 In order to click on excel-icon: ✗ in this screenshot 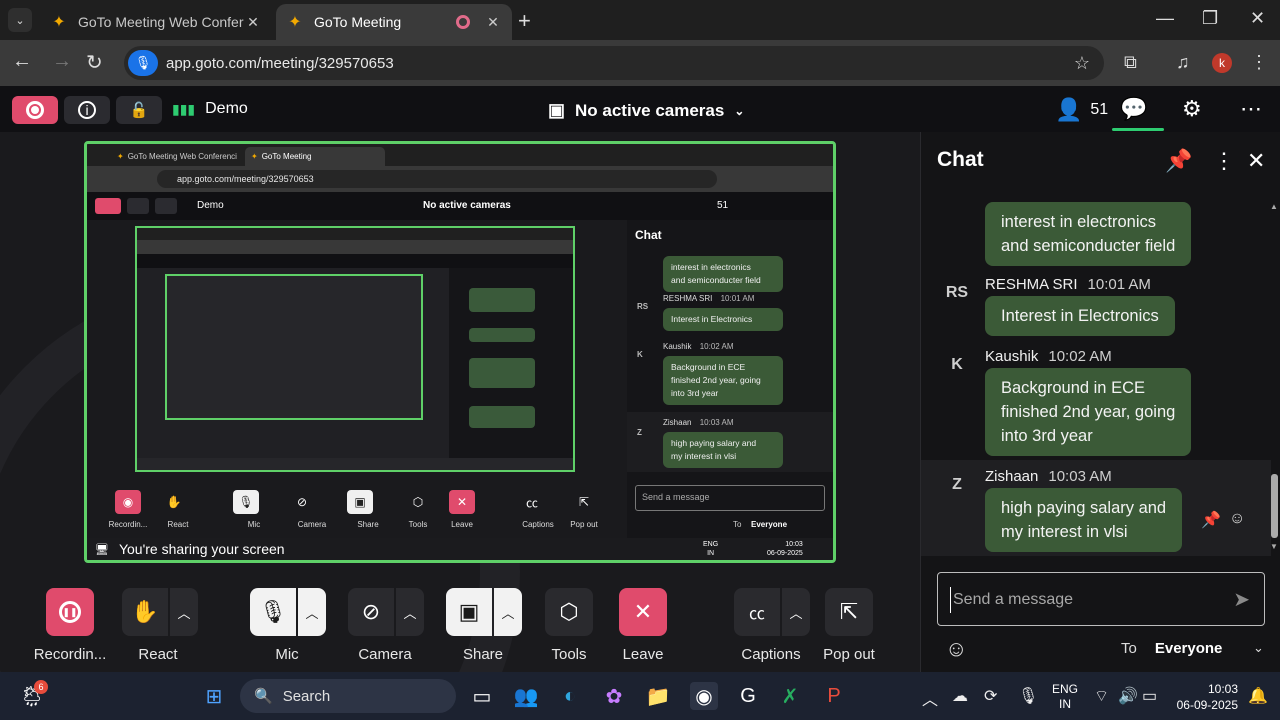, I will do `click(790, 696)`.